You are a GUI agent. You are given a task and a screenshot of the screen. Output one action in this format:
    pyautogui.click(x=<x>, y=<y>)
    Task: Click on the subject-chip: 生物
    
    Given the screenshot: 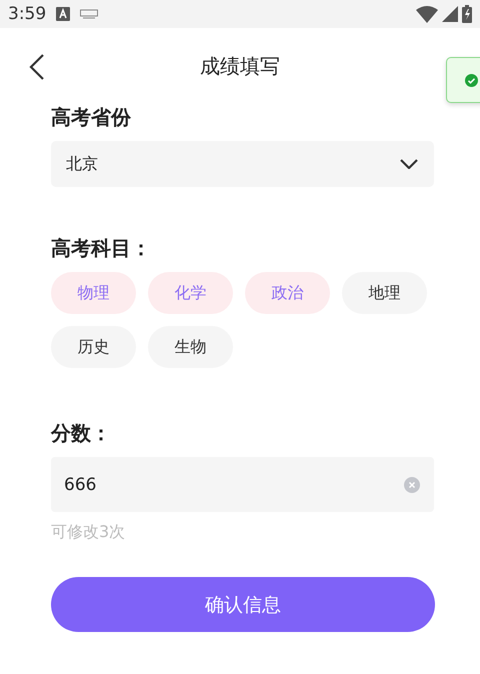 What is the action you would take?
    pyautogui.click(x=190, y=347)
    